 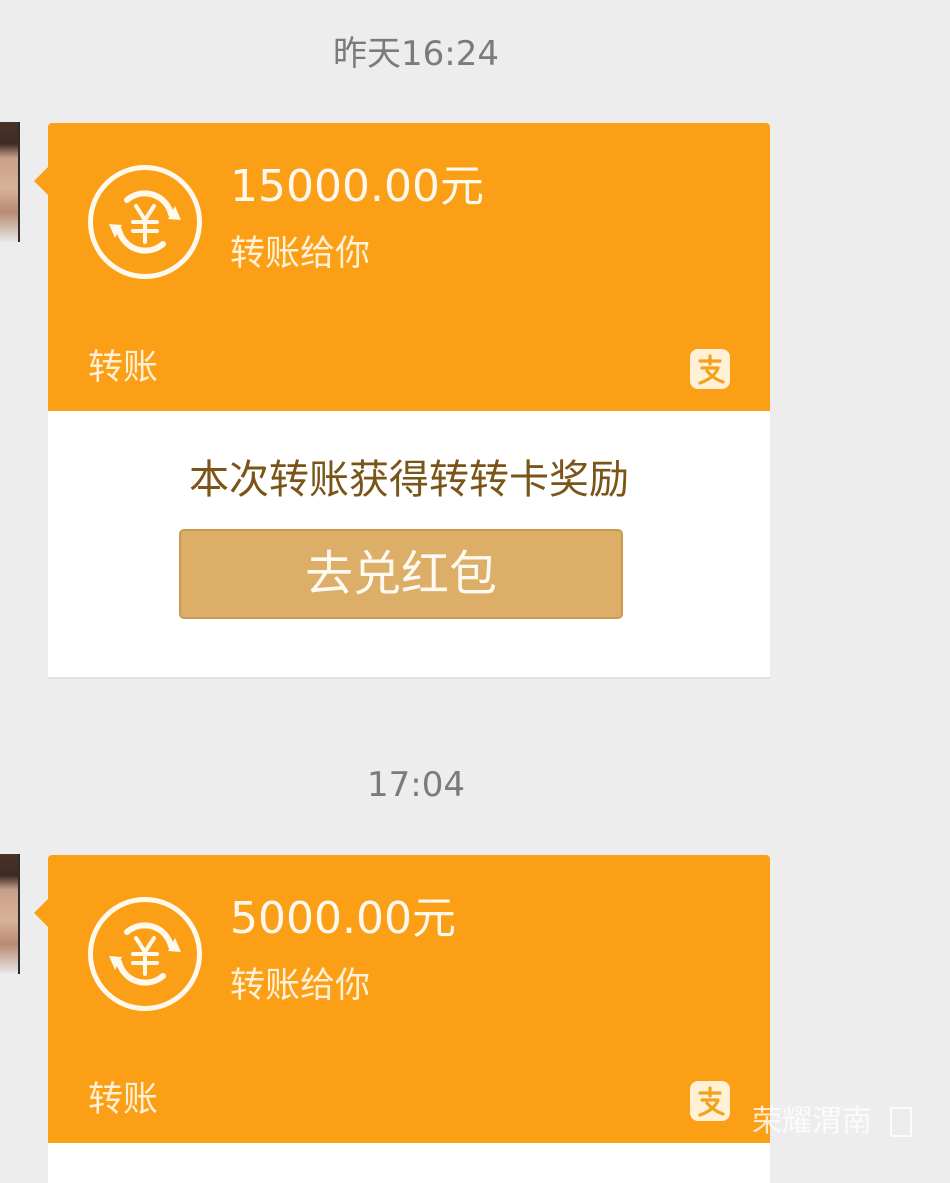 What do you see at coordinates (401, 574) in the screenshot?
I see `redeem-red-packet-button: 去兑红包` at bounding box center [401, 574].